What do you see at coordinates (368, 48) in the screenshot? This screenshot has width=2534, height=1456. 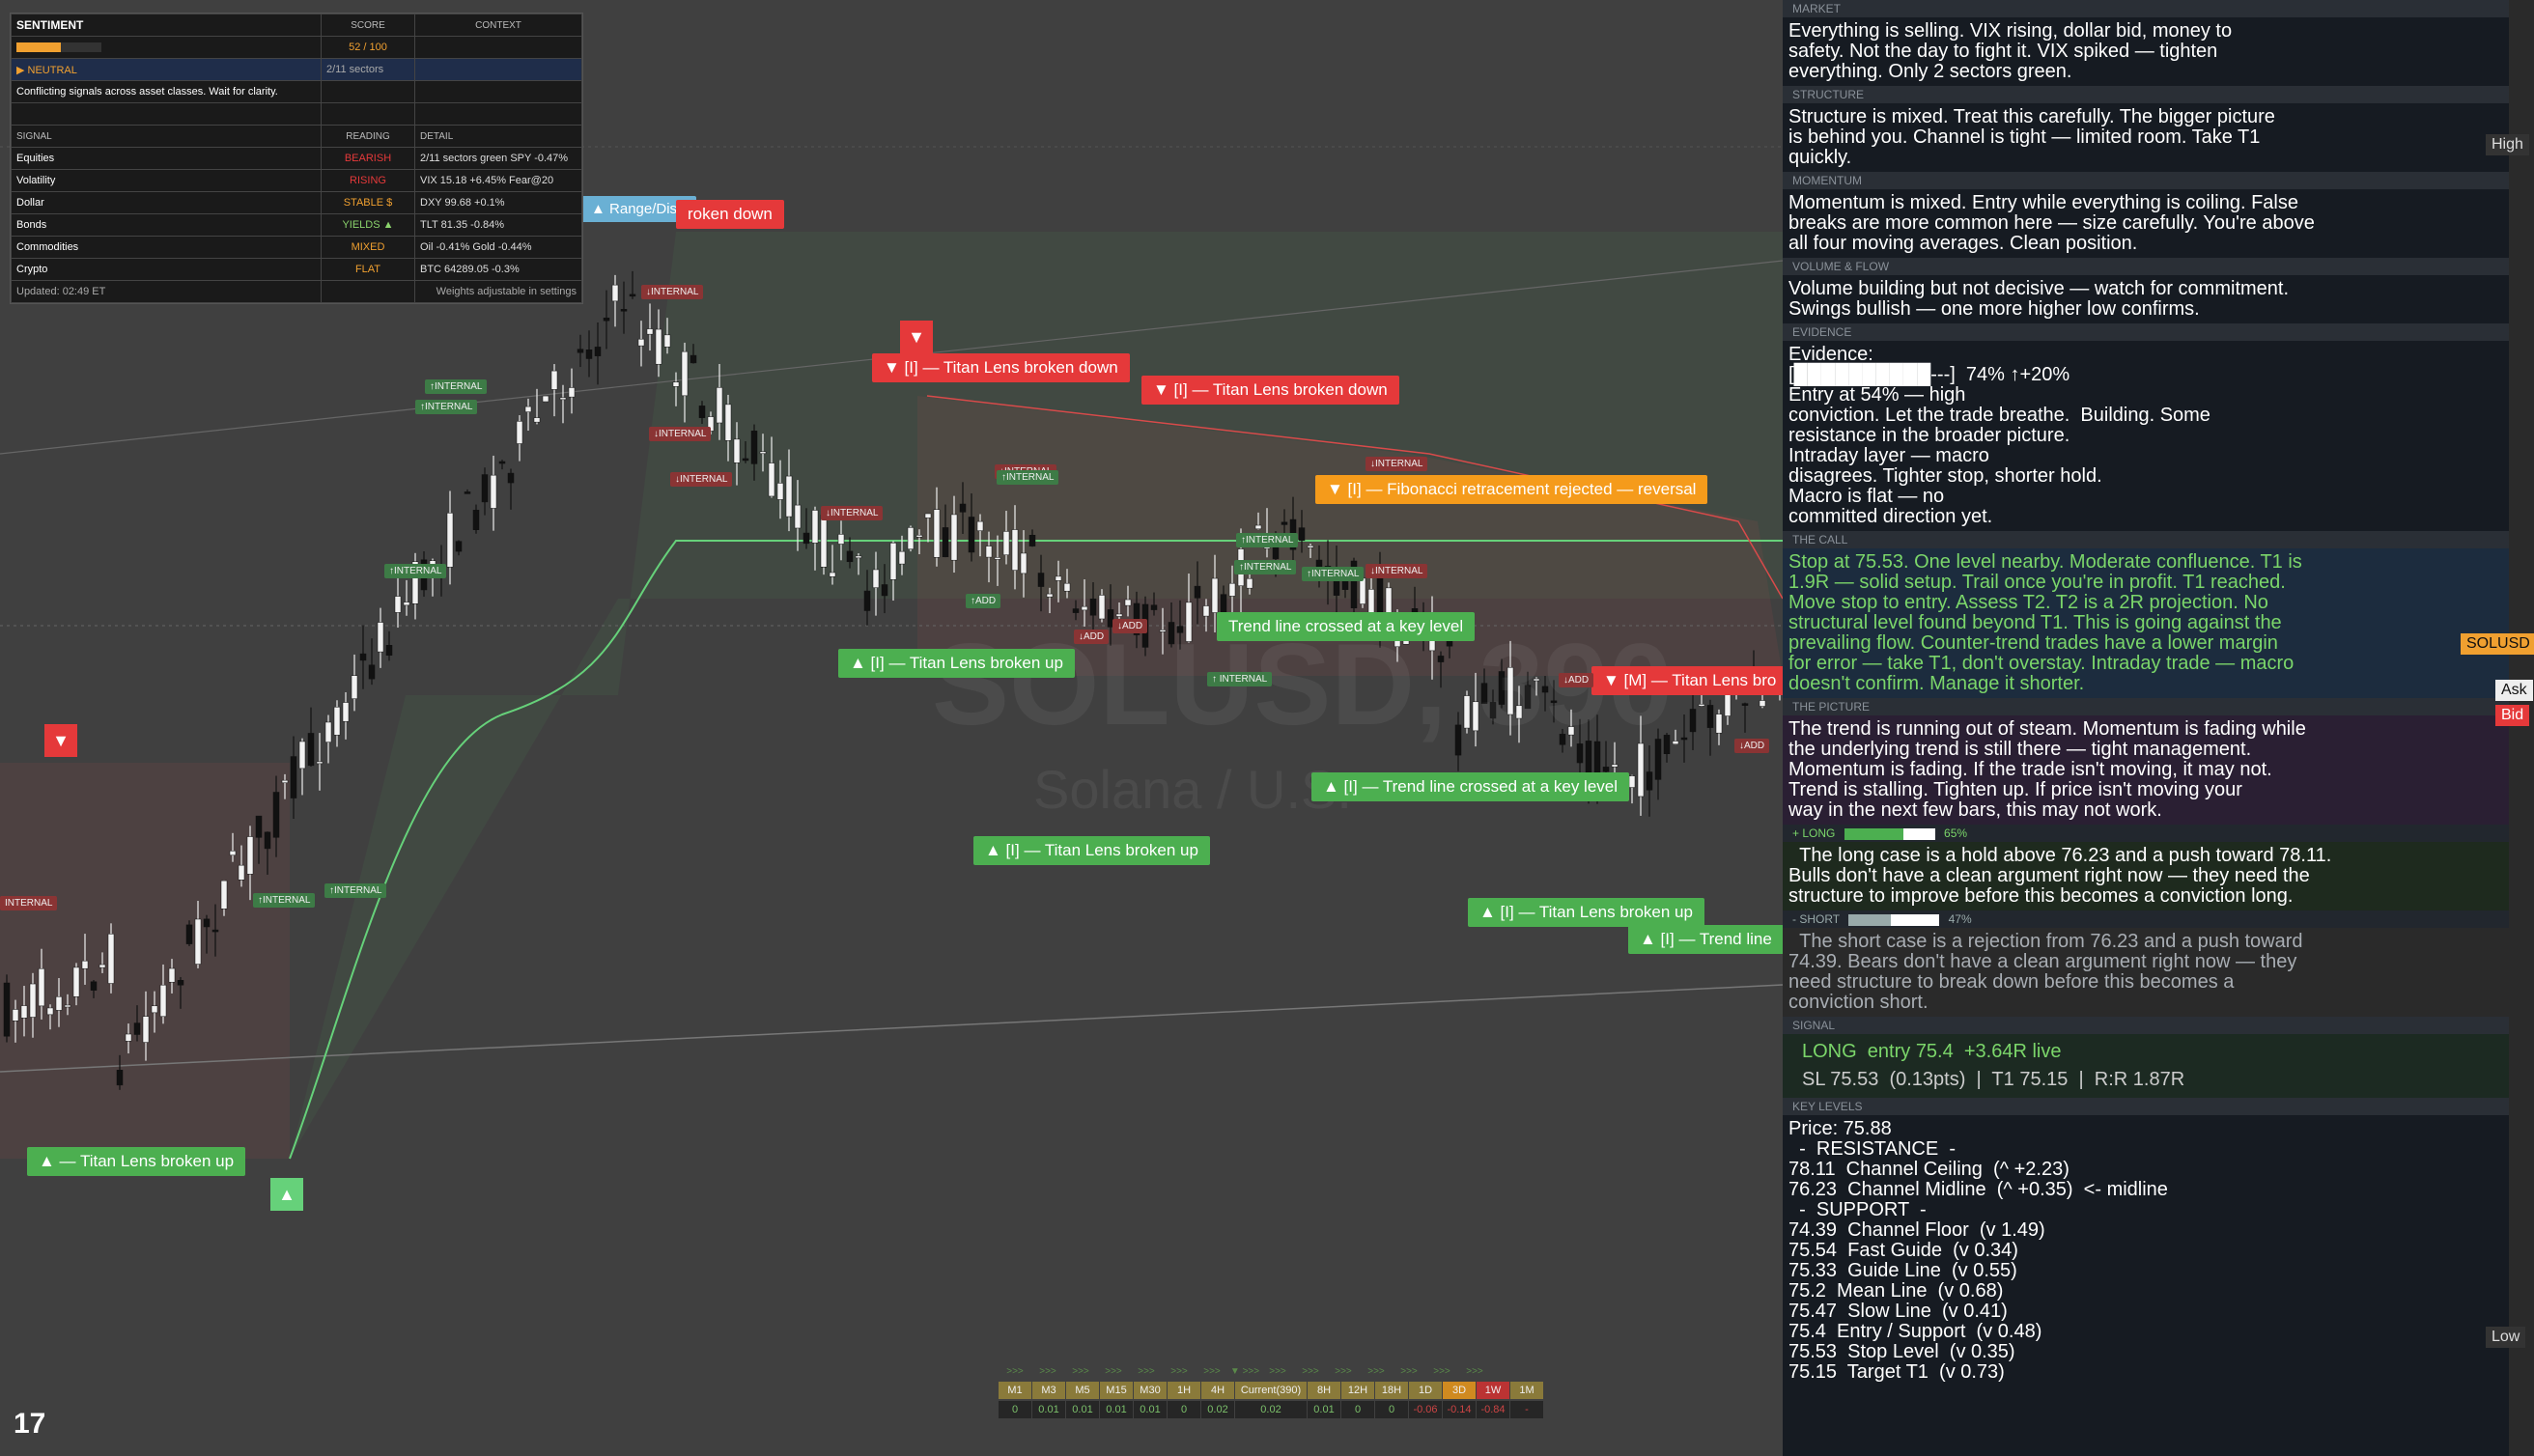 I see `score-value: 52 / 100` at bounding box center [368, 48].